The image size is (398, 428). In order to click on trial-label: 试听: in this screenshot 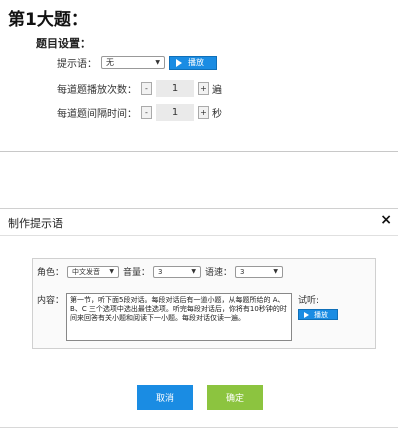, I will do `click(309, 301)`.